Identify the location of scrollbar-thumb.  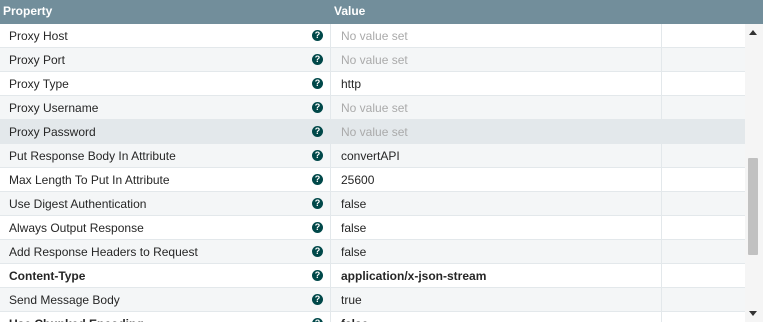
(753, 206).